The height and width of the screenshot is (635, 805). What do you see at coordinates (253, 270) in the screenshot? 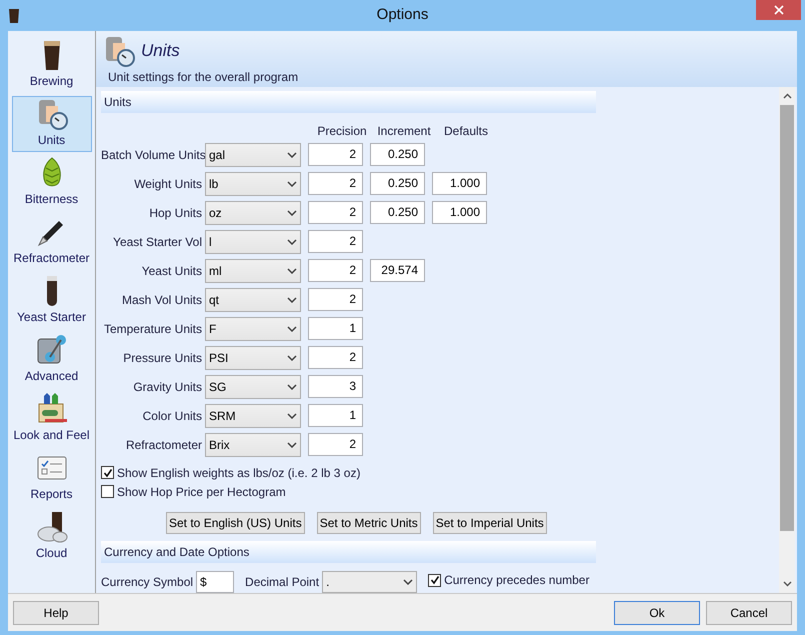
I see `unit-dropdown: ml` at bounding box center [253, 270].